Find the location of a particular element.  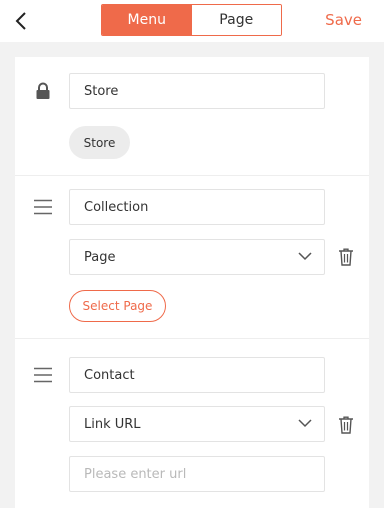

top-bar: Menu Page Save is located at coordinates (192, 21).